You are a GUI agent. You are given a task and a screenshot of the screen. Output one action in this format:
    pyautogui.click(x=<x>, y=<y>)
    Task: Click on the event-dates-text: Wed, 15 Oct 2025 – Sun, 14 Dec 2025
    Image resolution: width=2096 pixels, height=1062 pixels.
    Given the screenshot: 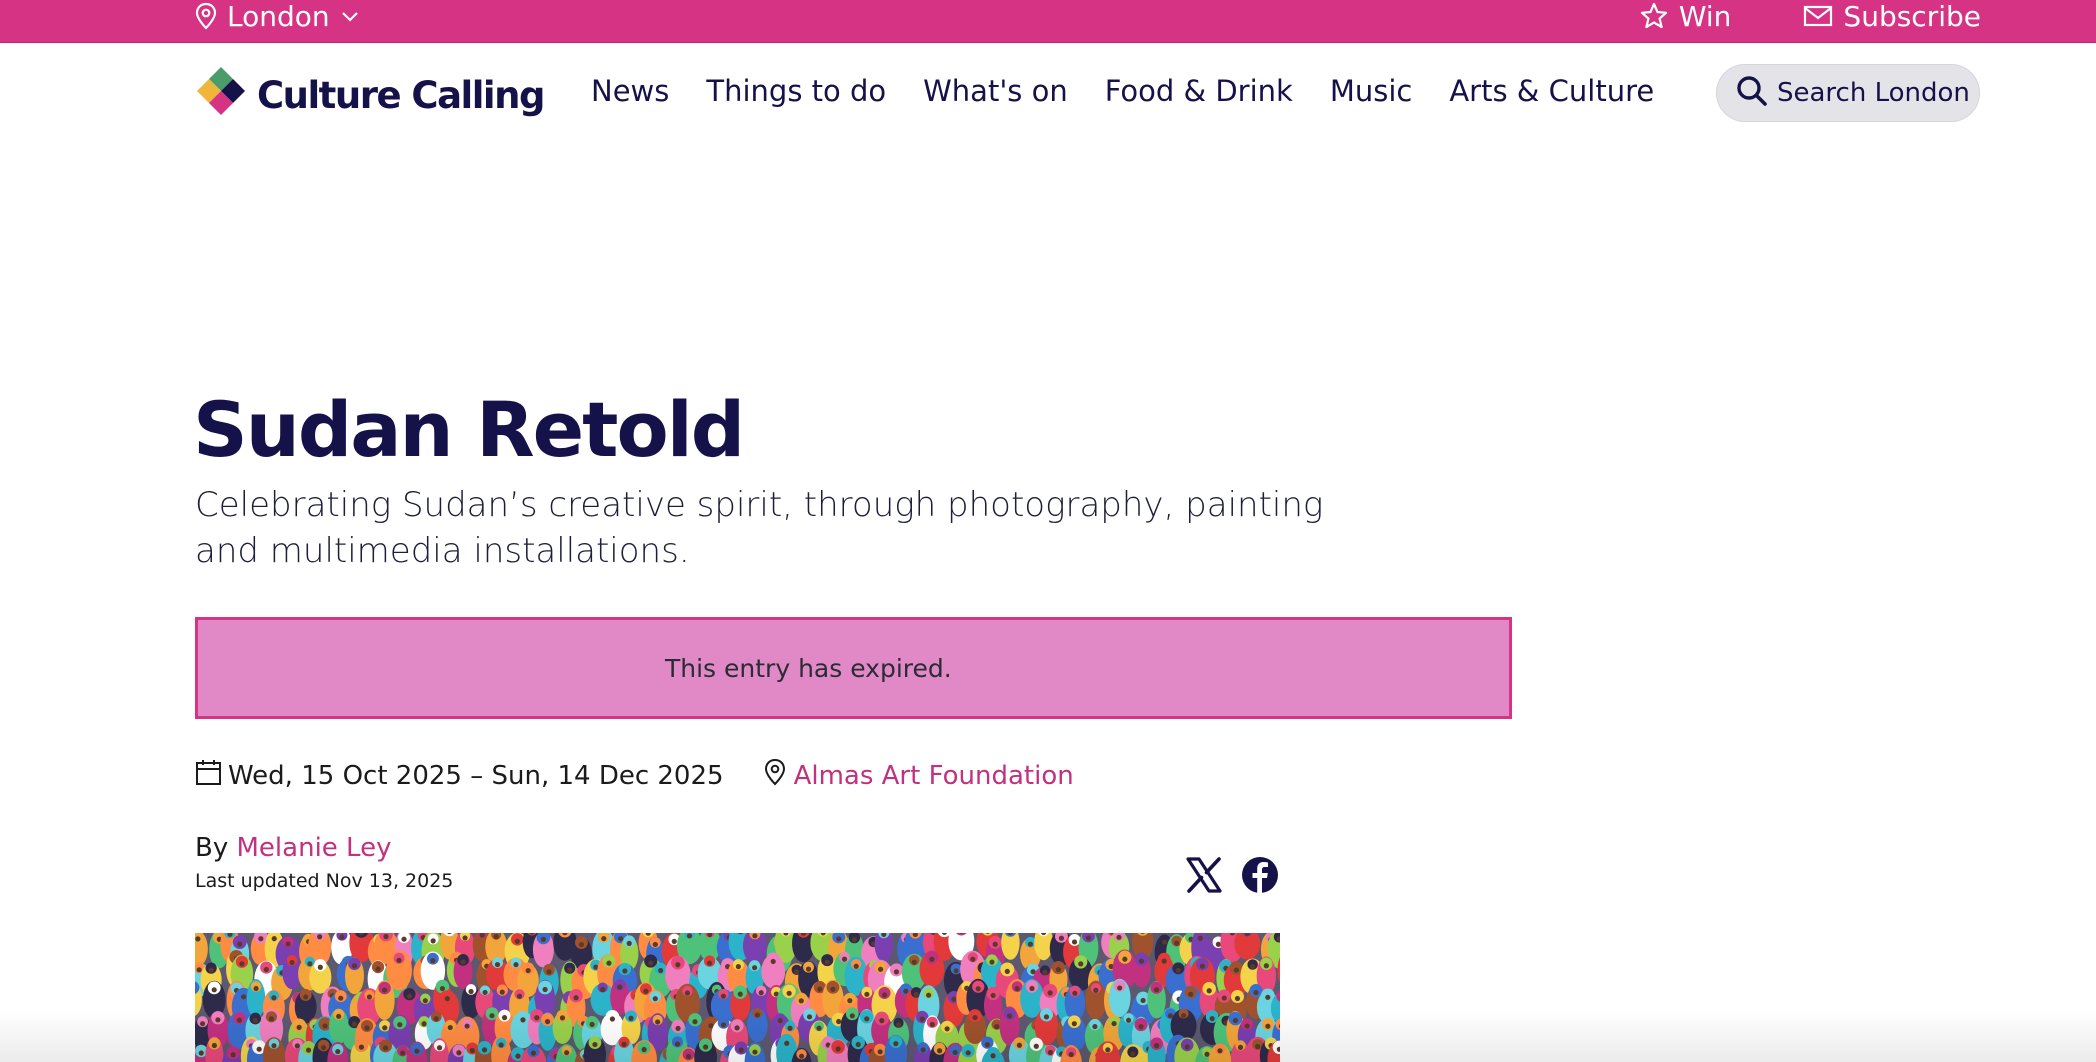 What is the action you would take?
    pyautogui.click(x=476, y=775)
    